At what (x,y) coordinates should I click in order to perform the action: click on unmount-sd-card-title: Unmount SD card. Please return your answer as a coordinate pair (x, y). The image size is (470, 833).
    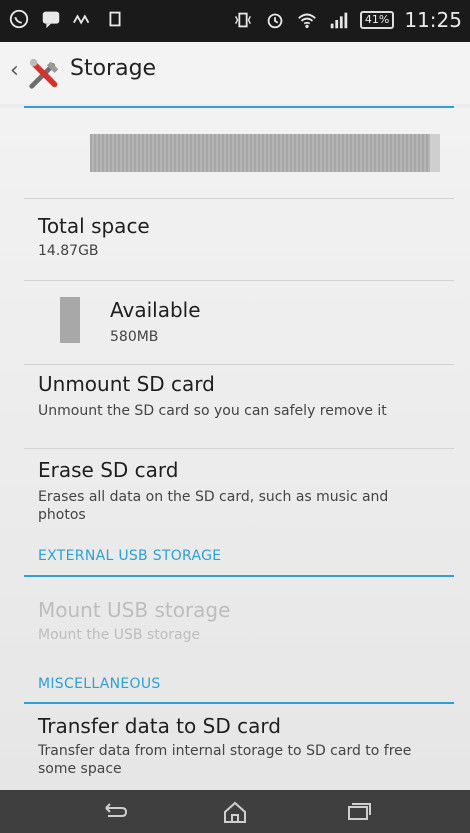
    Looking at the image, I should click on (126, 384).